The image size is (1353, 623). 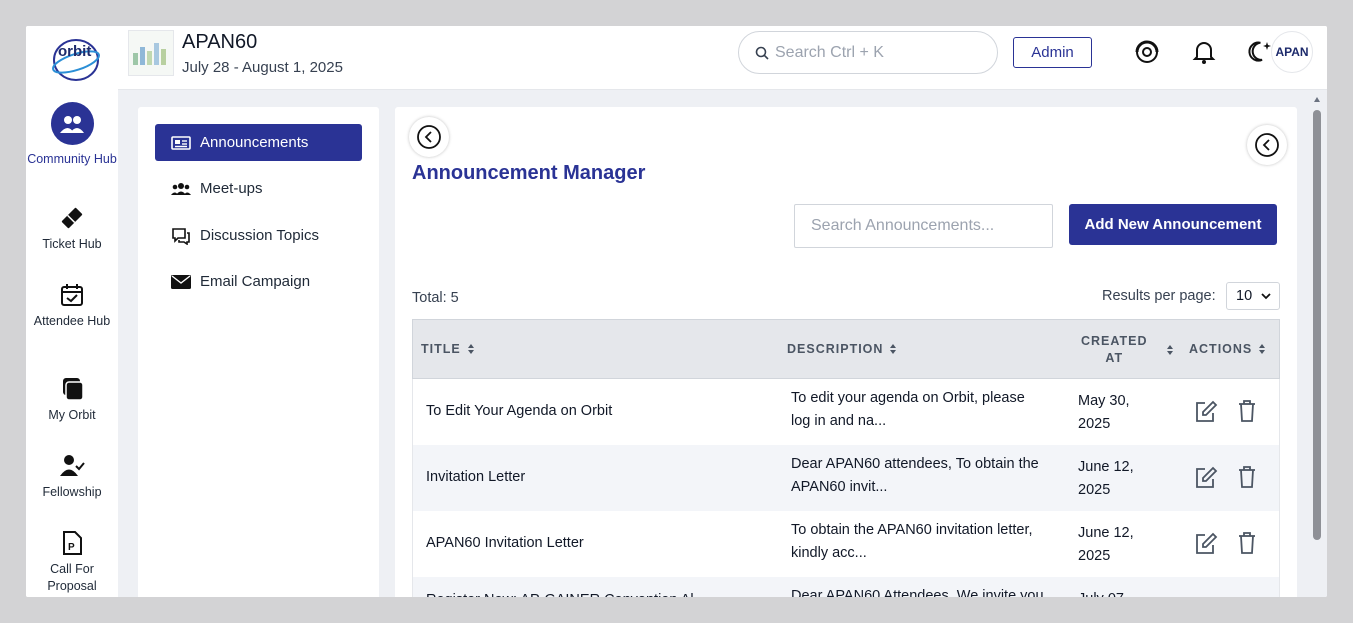 What do you see at coordinates (1147, 52) in the screenshot?
I see `support-icon` at bounding box center [1147, 52].